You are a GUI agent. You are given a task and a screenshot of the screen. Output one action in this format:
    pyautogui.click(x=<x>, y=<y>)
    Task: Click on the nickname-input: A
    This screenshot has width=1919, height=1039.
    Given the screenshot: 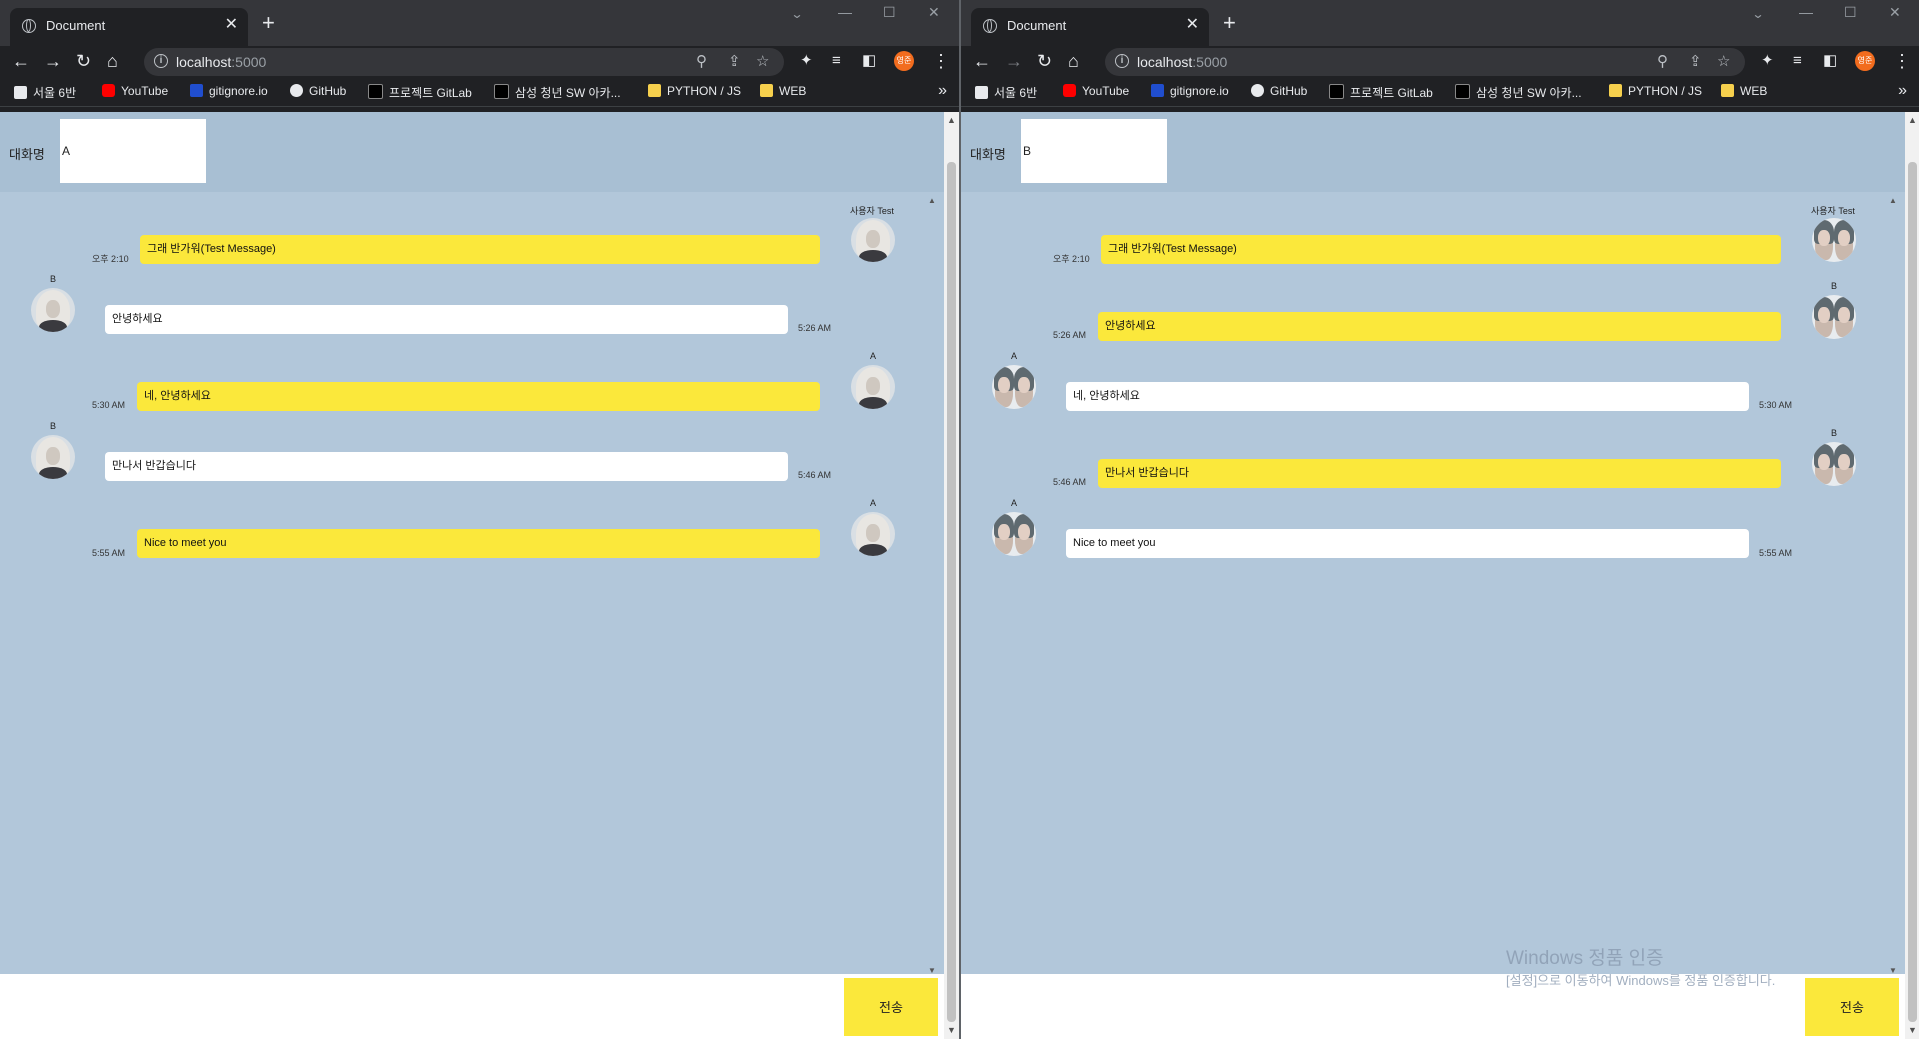 What is the action you would take?
    pyautogui.click(x=133, y=151)
    